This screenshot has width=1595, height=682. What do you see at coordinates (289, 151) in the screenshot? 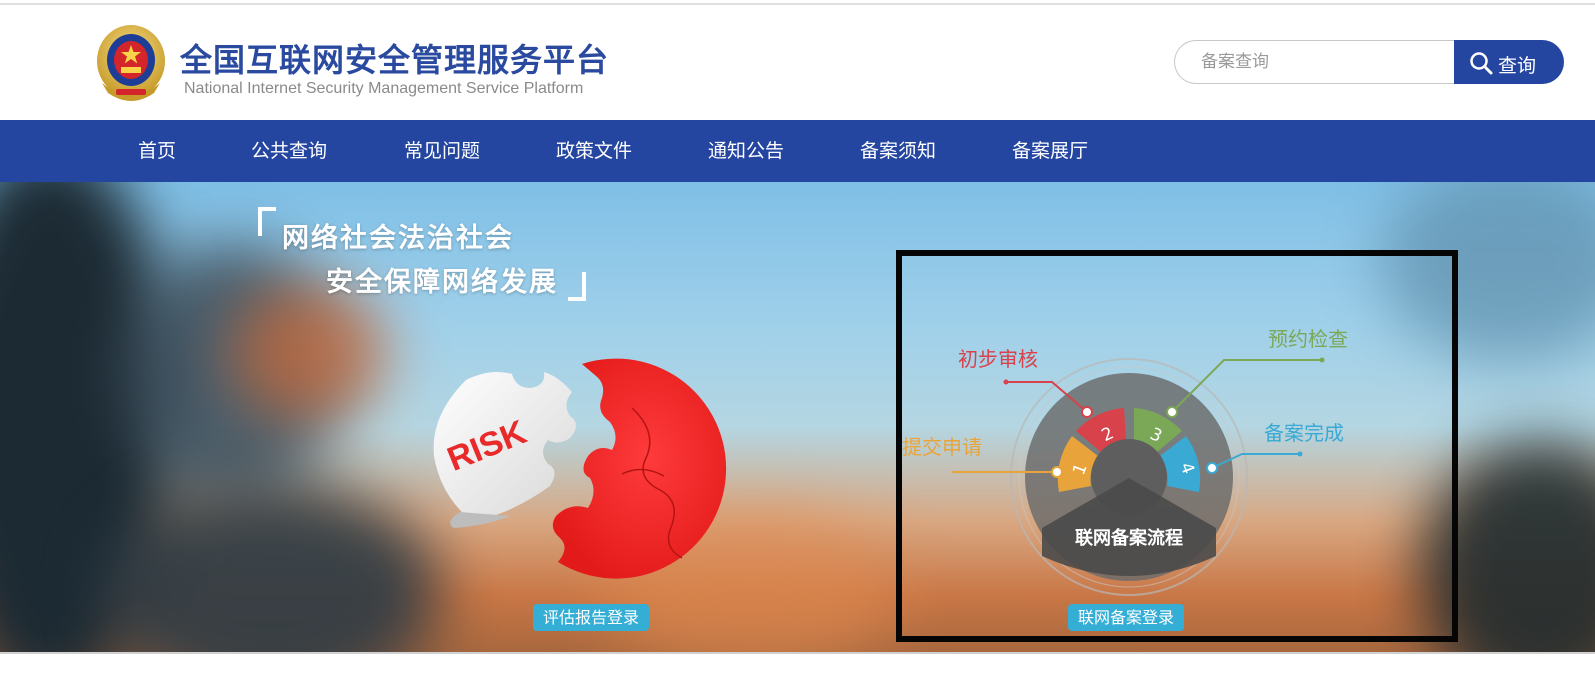
I see `nav-item-public-query: 公共查询` at bounding box center [289, 151].